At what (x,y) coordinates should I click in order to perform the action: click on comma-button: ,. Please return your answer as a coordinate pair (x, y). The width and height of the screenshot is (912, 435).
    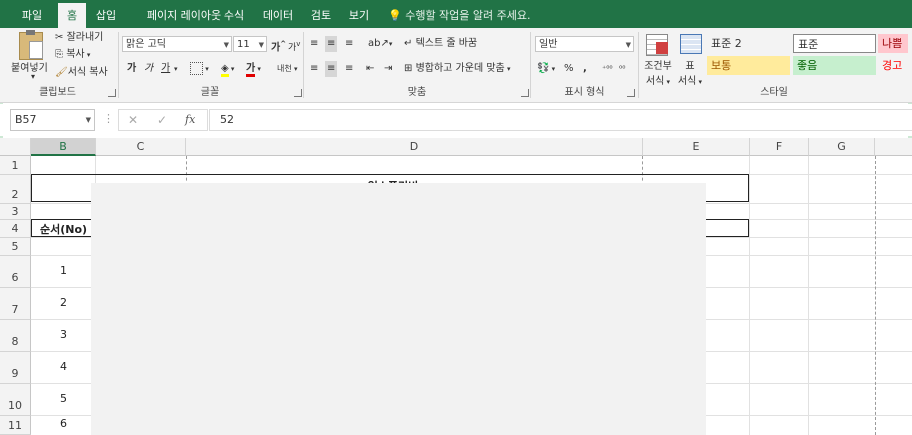
    Looking at the image, I should click on (585, 69).